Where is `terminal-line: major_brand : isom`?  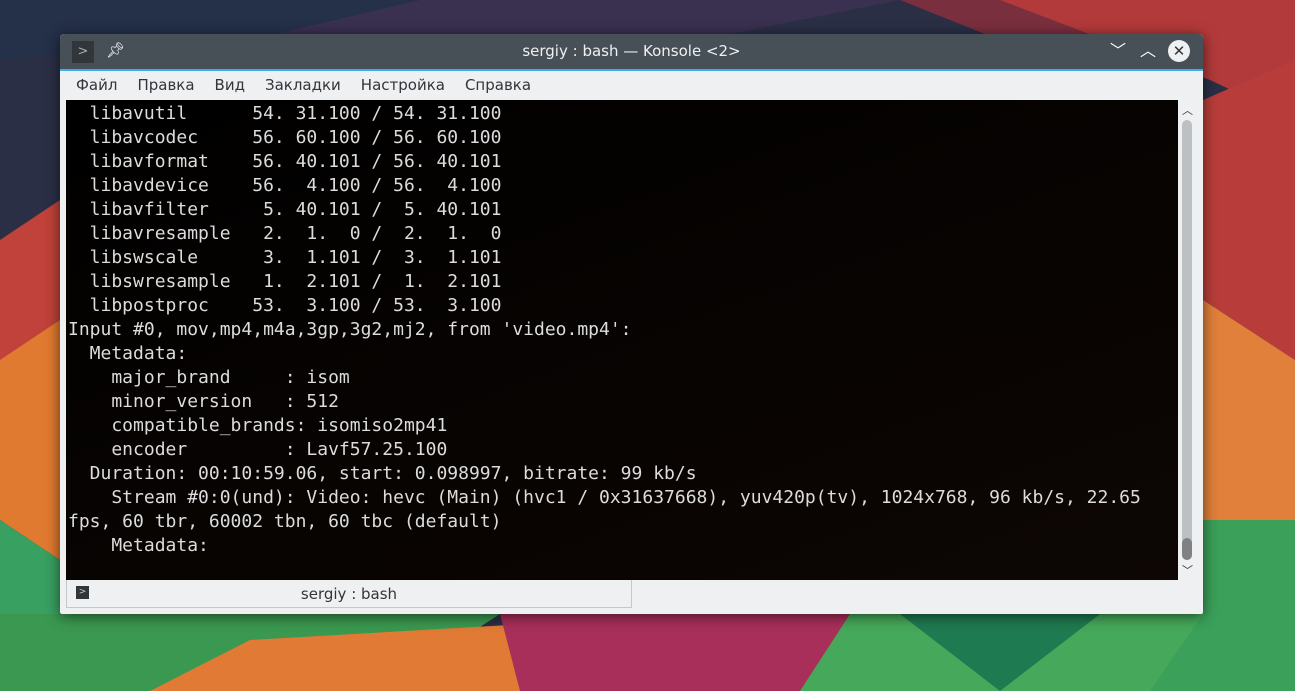 terminal-line: major_brand : isom is located at coordinates (209, 377).